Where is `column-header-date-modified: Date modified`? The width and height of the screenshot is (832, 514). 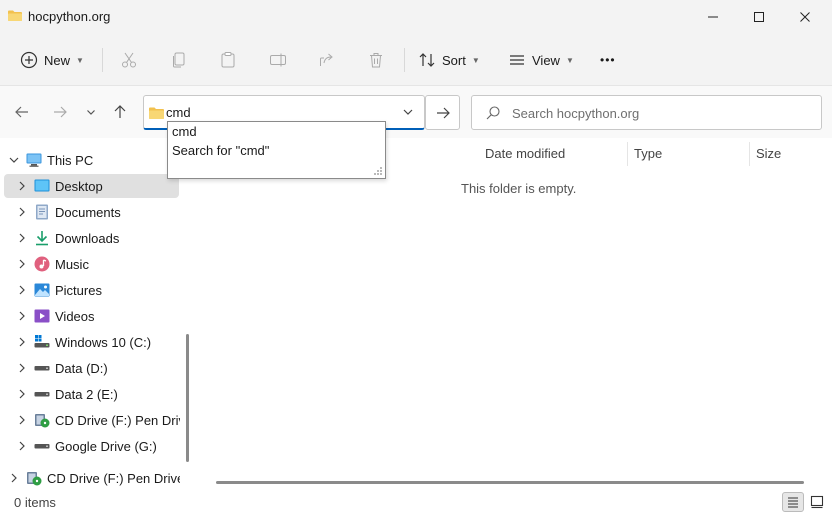 column-header-date-modified: Date modified is located at coordinates (525, 153).